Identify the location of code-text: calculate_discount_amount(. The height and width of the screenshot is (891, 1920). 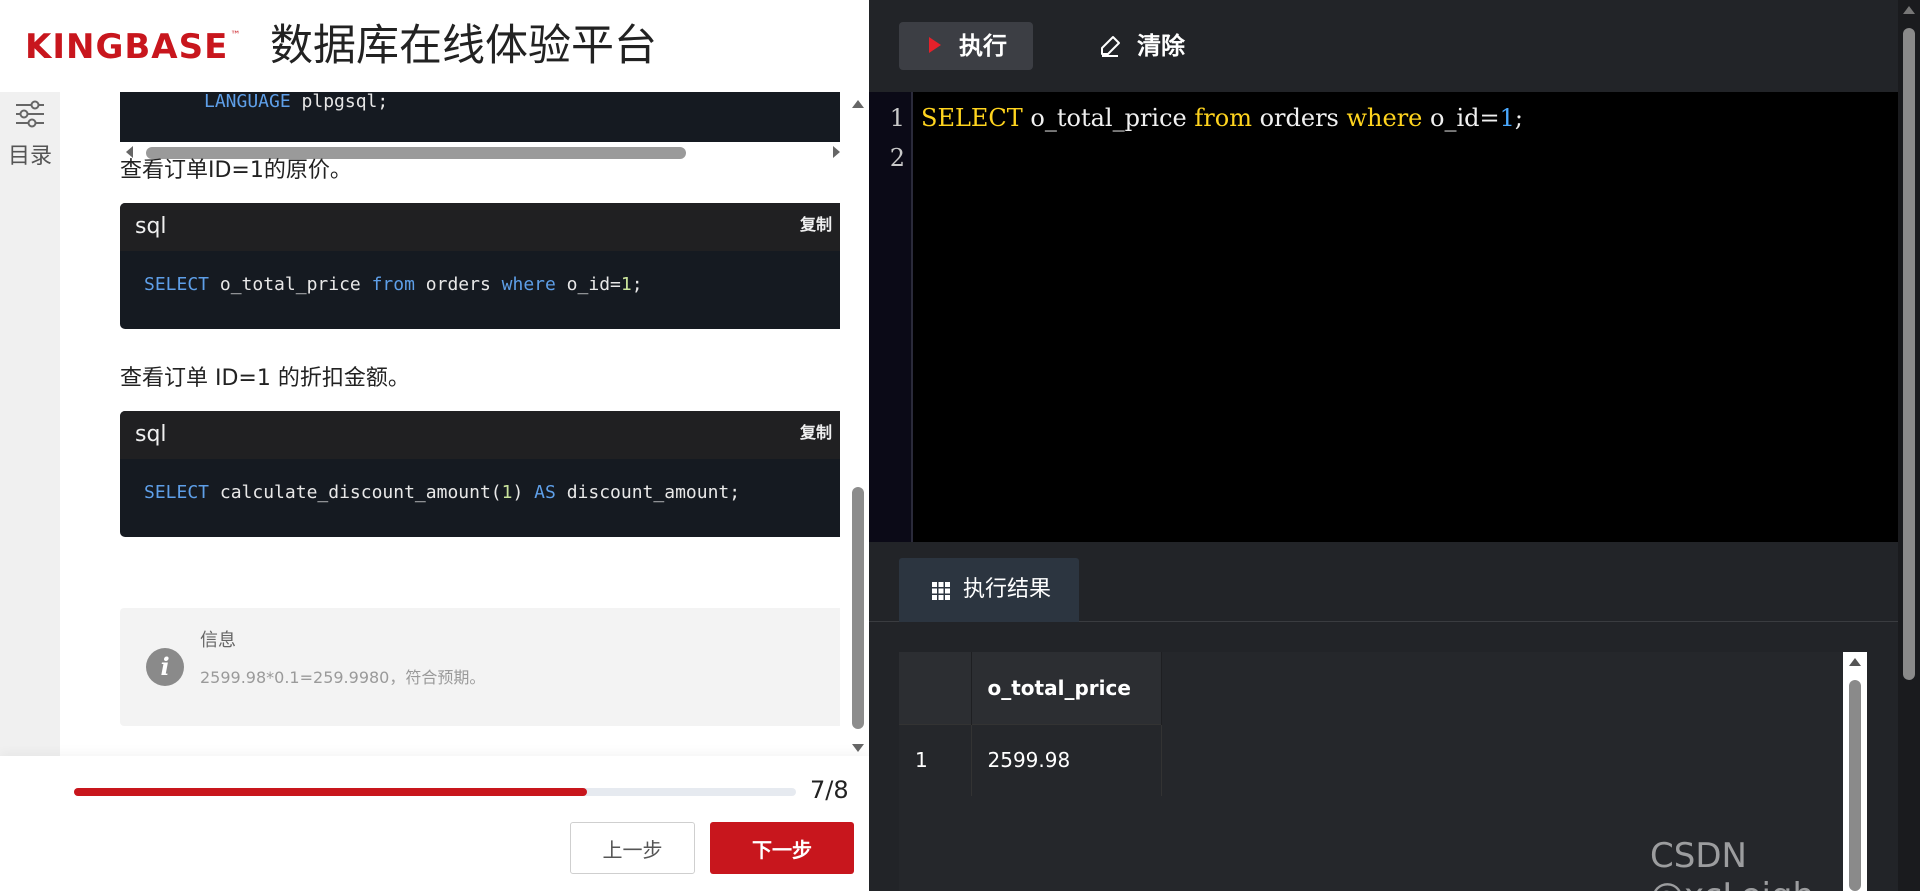
(355, 492).